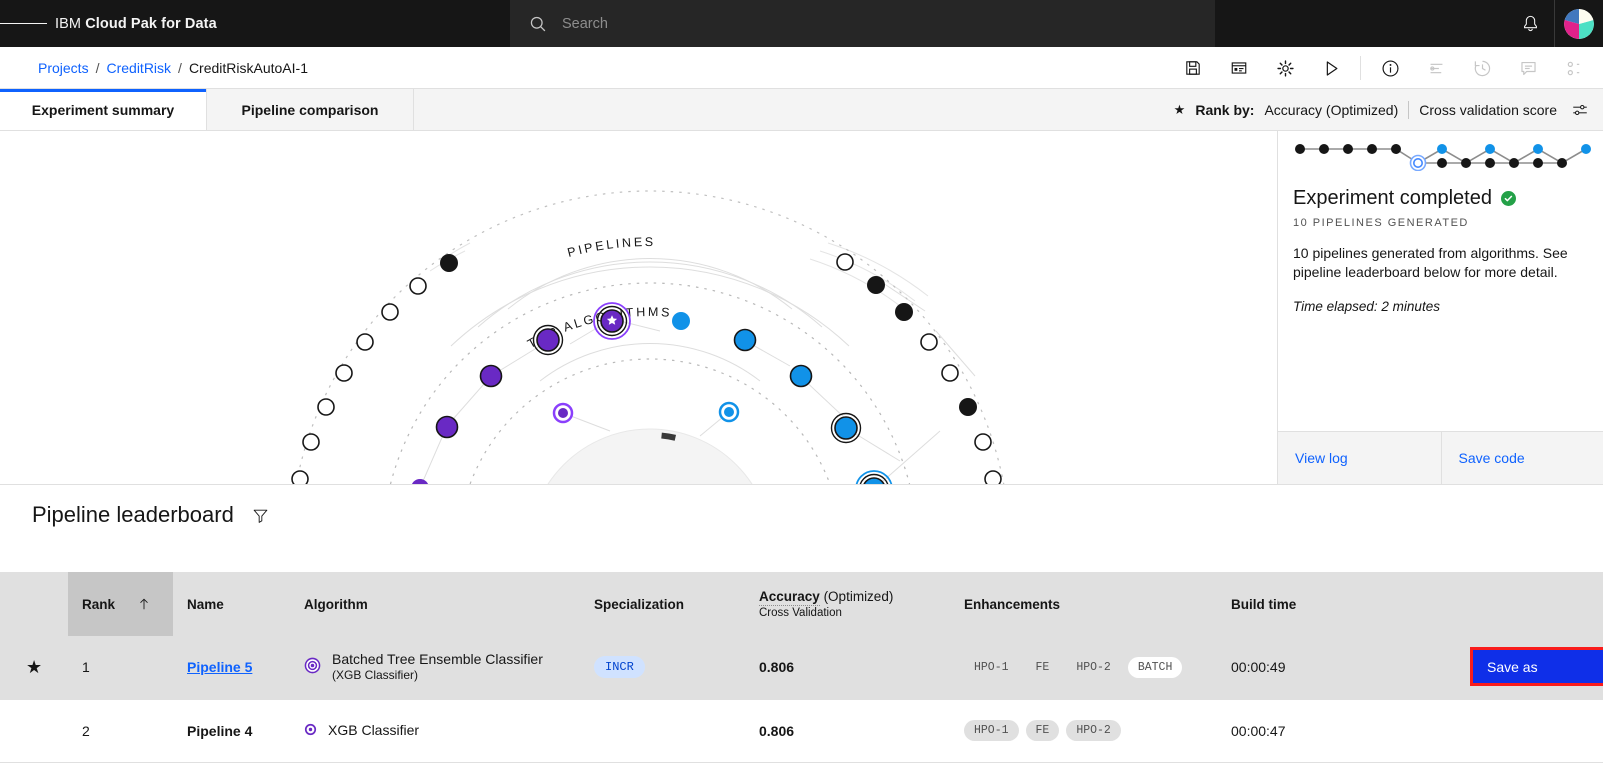  I want to click on tab-pipeline-comparison: Pipeline comparison, so click(310, 109).